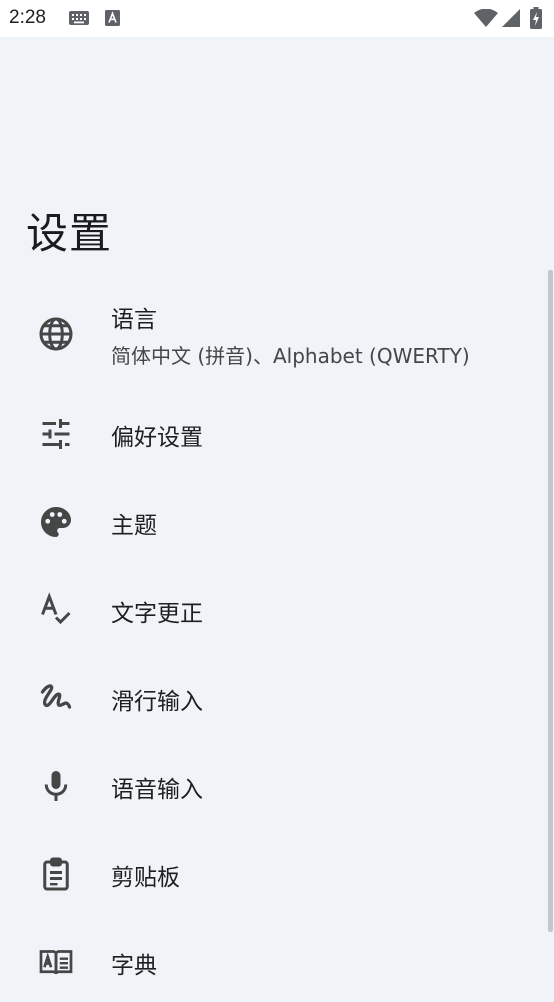  What do you see at coordinates (56, 608) in the screenshot?
I see `spellcheck-icon` at bounding box center [56, 608].